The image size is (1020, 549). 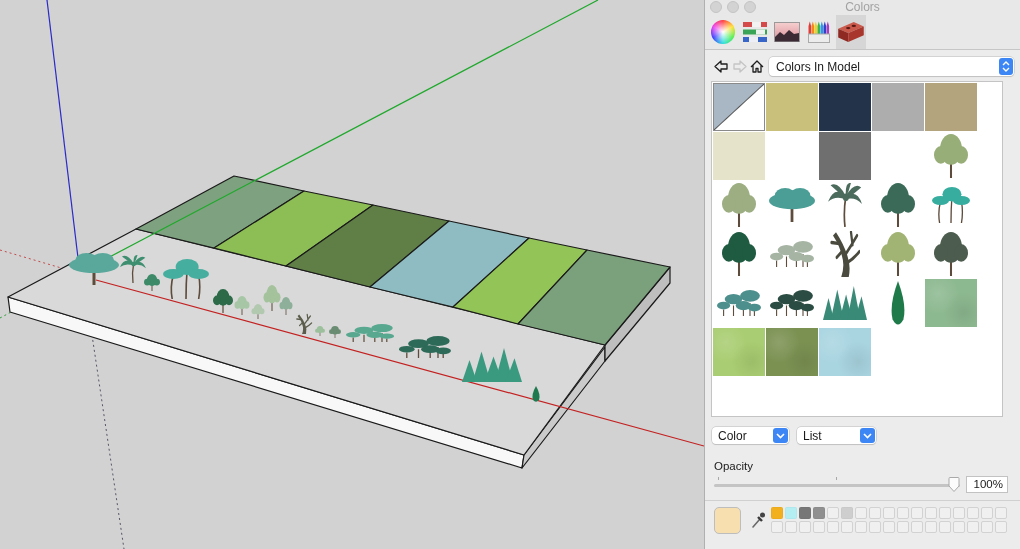 I want to click on color-mode-dropdown: Color, so click(x=750, y=435).